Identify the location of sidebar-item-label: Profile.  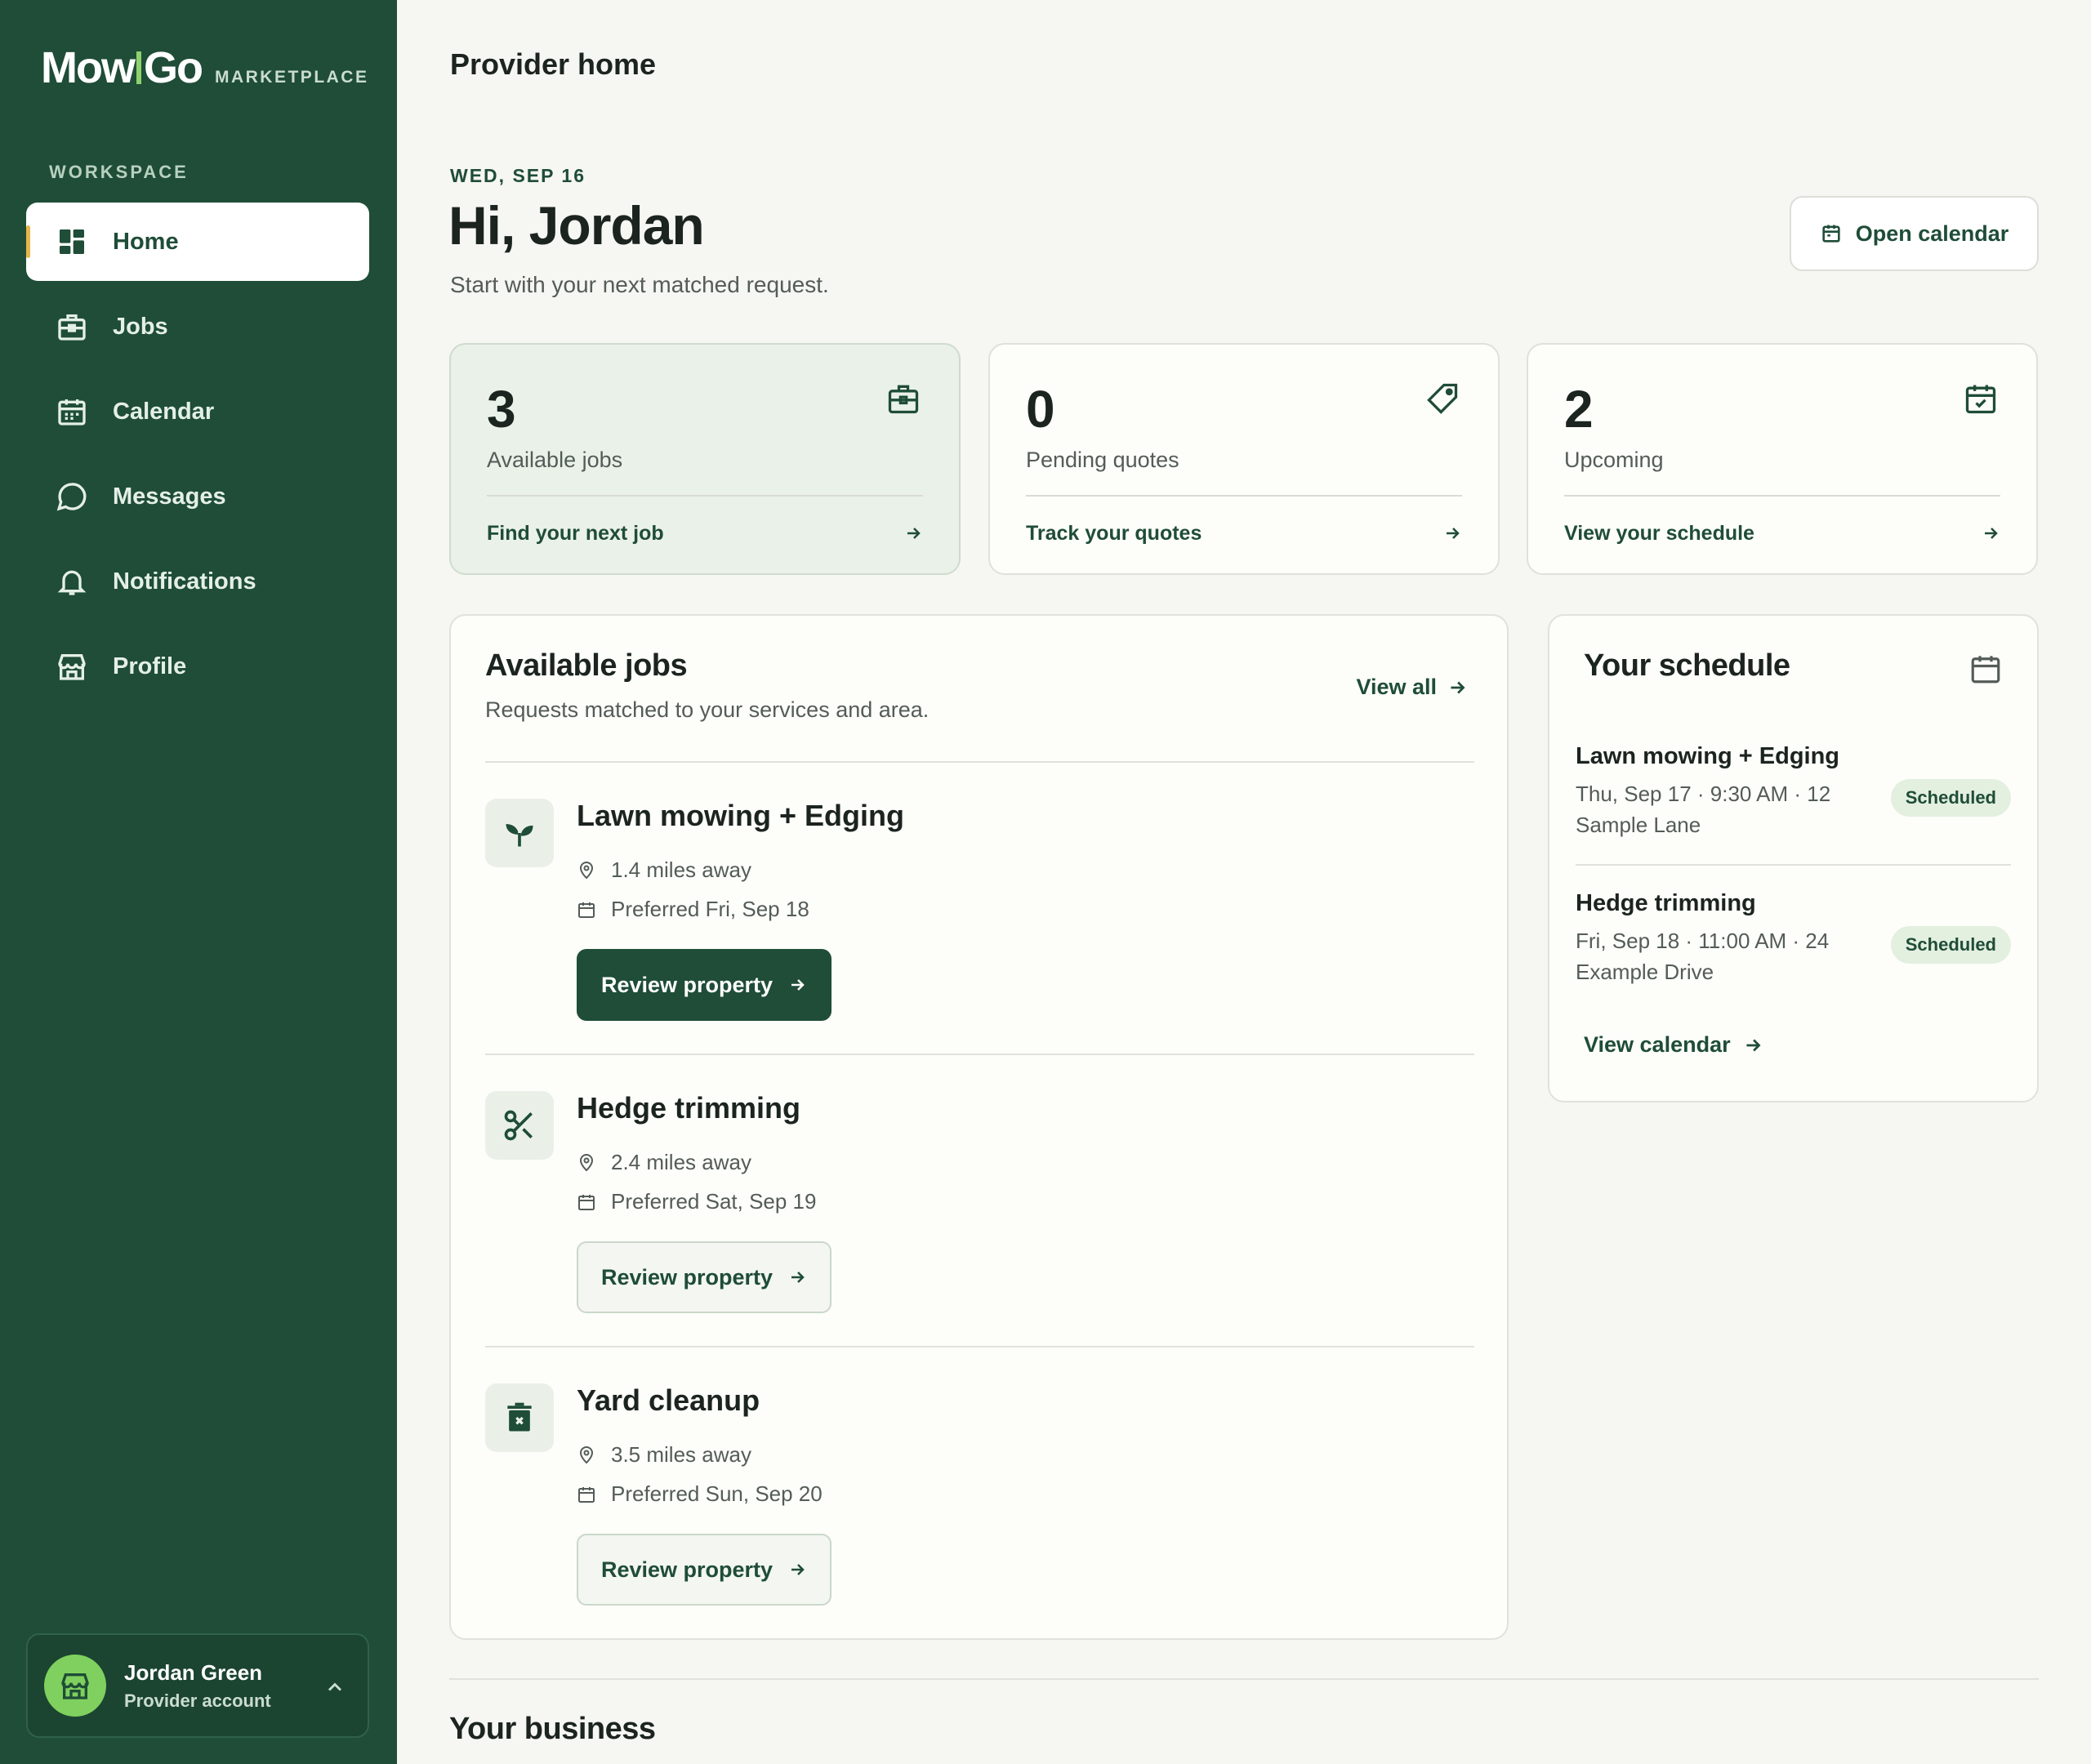
(150, 666).